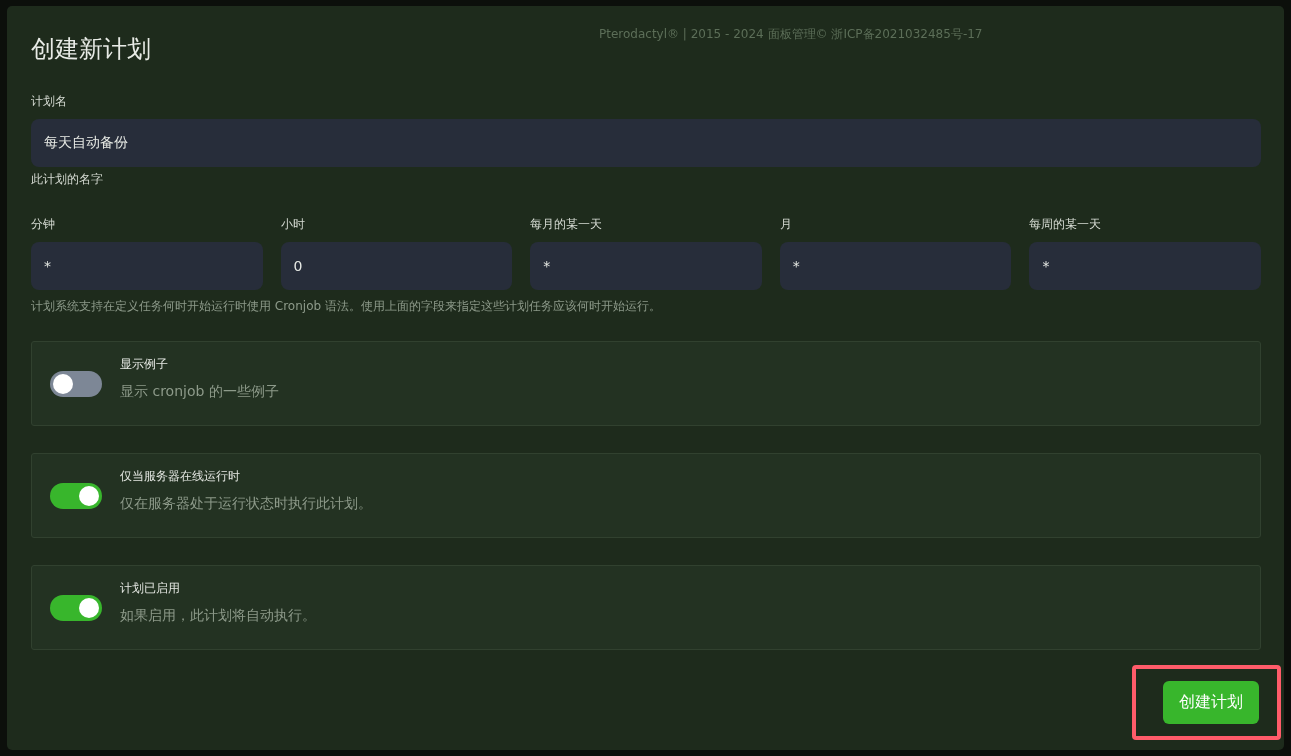 The image size is (1291, 756). What do you see at coordinates (1066, 224) in the screenshot?
I see `field-label: 每周的某一天` at bounding box center [1066, 224].